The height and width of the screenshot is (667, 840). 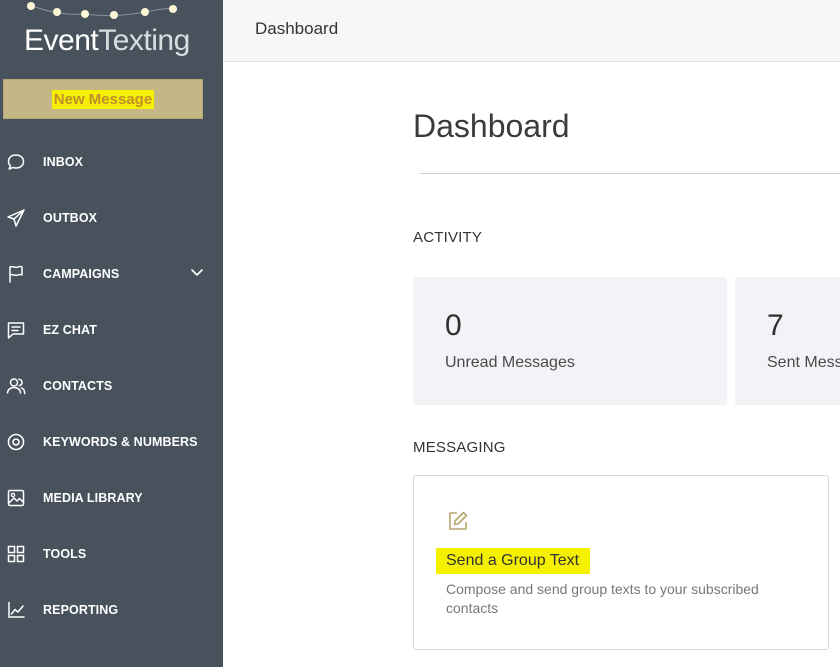 I want to click on sidebar-item-media-library: MEDIA LIBRARY, so click(x=111, y=498).